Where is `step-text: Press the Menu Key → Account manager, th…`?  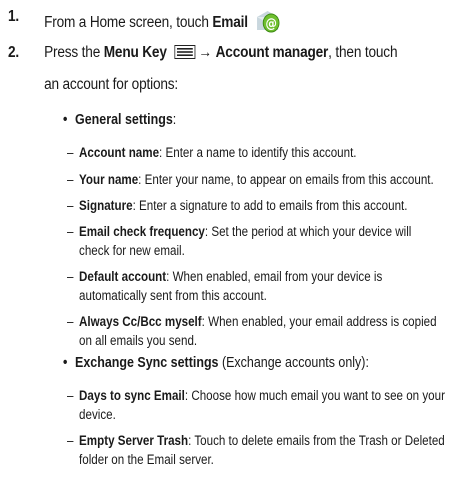
step-text: Press the Menu Key → Account manager, th… is located at coordinates (220, 54).